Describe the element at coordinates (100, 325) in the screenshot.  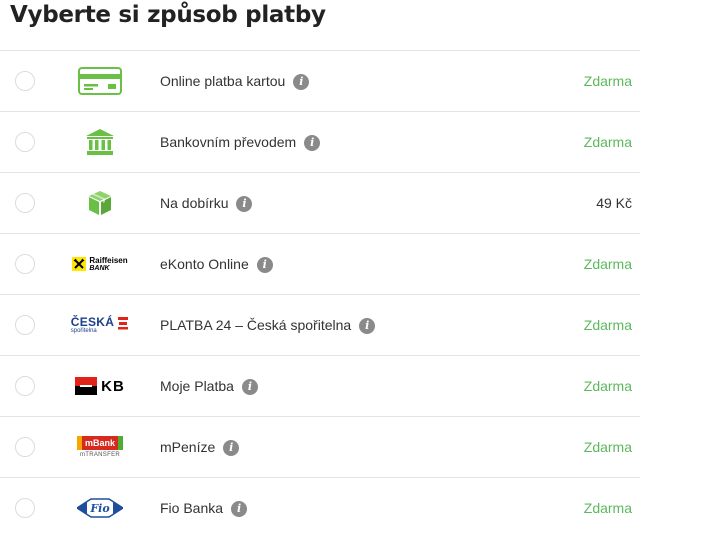
I see `ceska-sporitelna-logo: ČESKÁ spořitelna` at that location.